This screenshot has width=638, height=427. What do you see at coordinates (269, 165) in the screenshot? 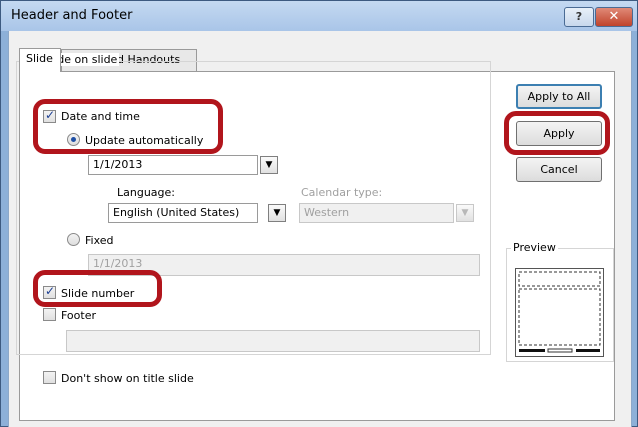
I see `date-format-dropdown-icon: ▼` at bounding box center [269, 165].